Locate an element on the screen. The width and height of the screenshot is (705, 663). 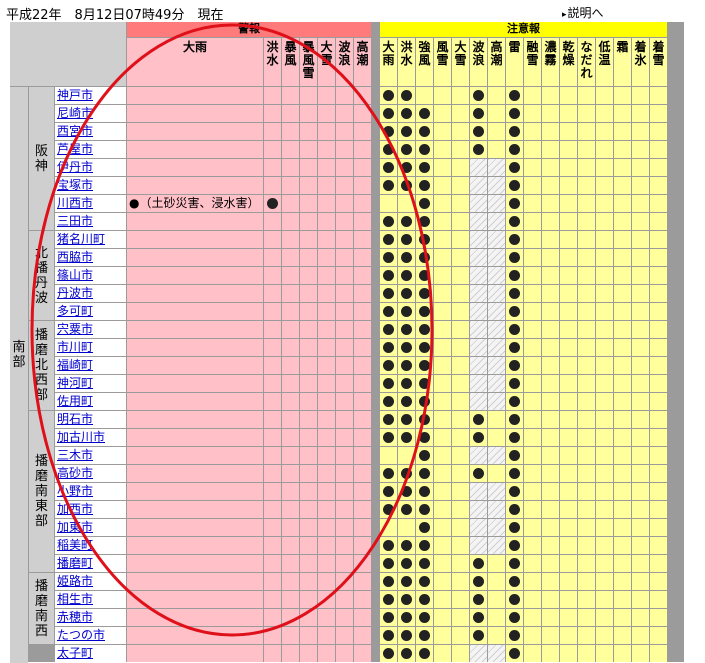
city-link: 太子町 is located at coordinates (75, 653).